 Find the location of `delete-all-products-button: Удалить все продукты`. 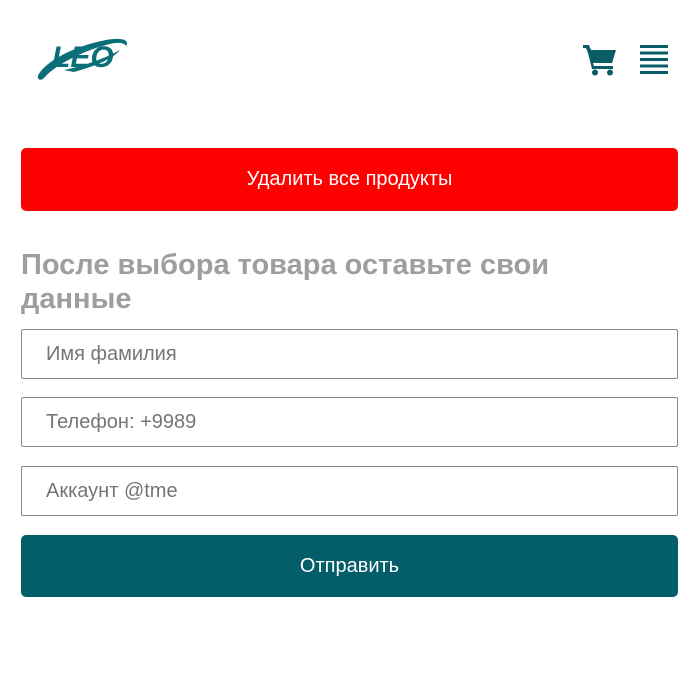

delete-all-products-button: Удалить все продукты is located at coordinates (349, 179).